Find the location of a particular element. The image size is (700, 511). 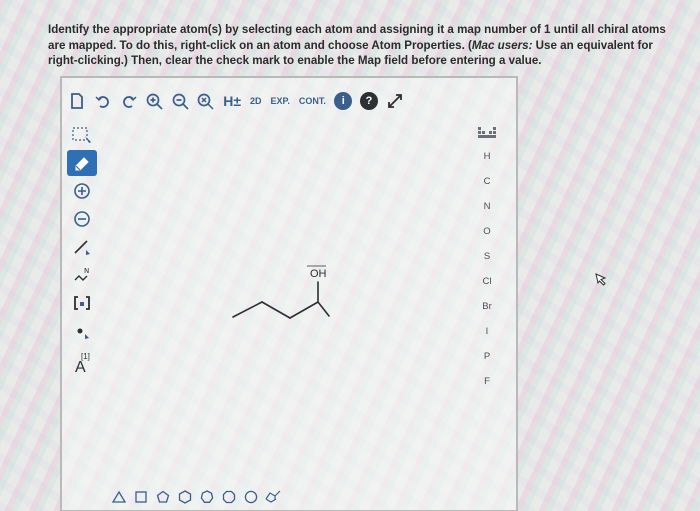

info-button: i is located at coordinates (343, 101).